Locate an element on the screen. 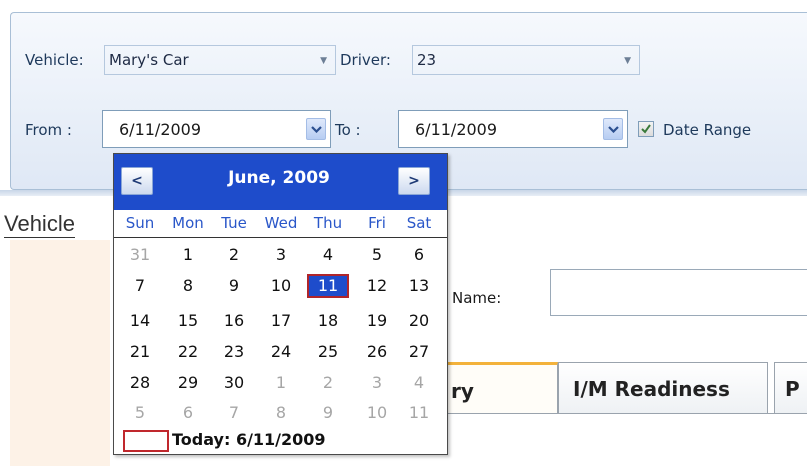 Image resolution: width=807 pixels, height=466 pixels. calendar-day: 16 is located at coordinates (234, 321).